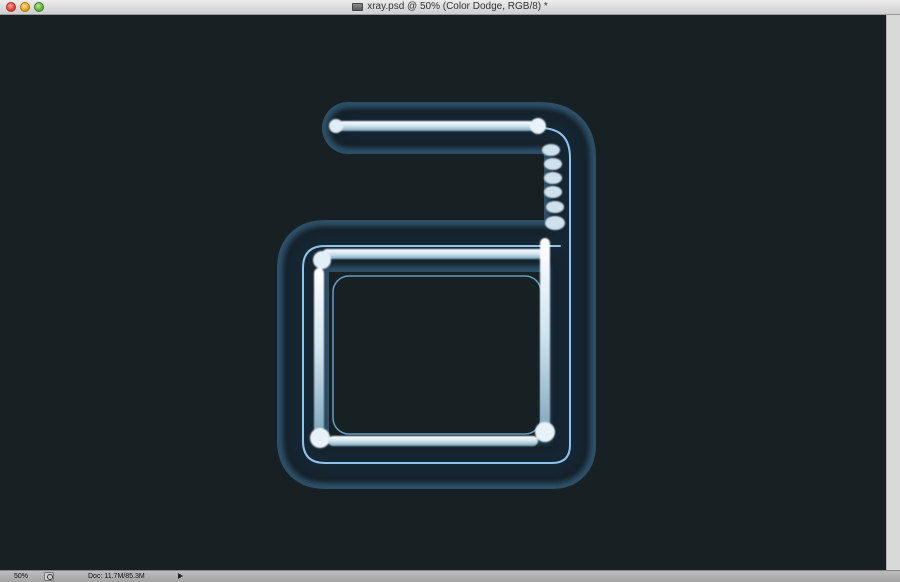 The height and width of the screenshot is (582, 900). I want to click on document-icon, so click(358, 7).